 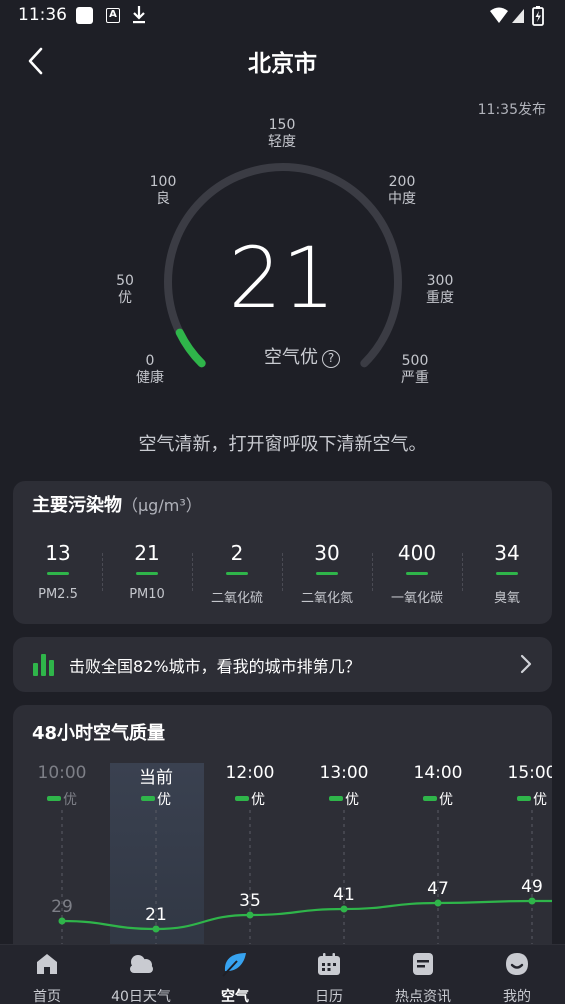 I want to click on tick-150: 150 轻度, so click(x=282, y=133).